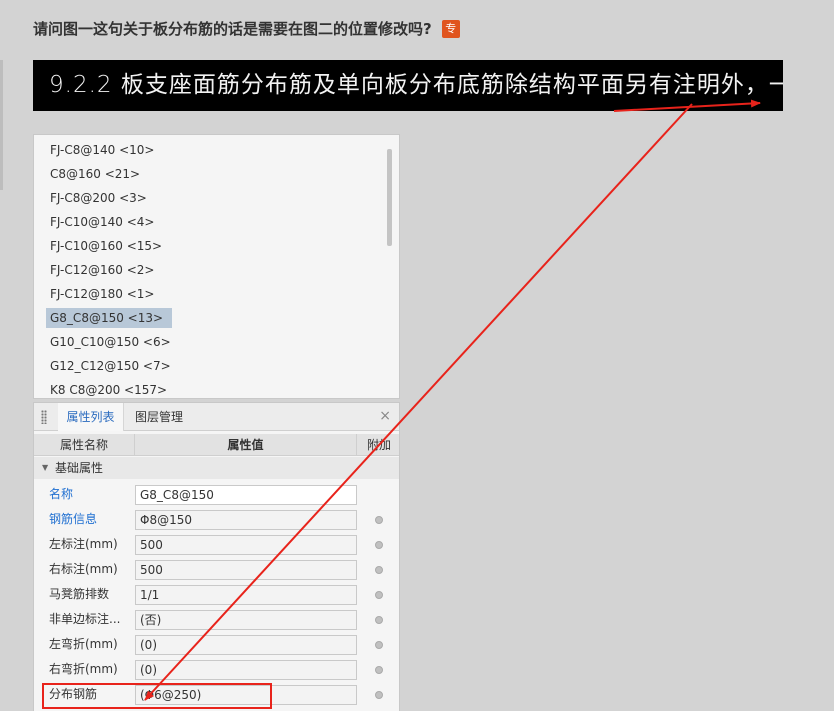  I want to click on property-row-right-mark: 右标注(mm) 500, so click(216, 569).